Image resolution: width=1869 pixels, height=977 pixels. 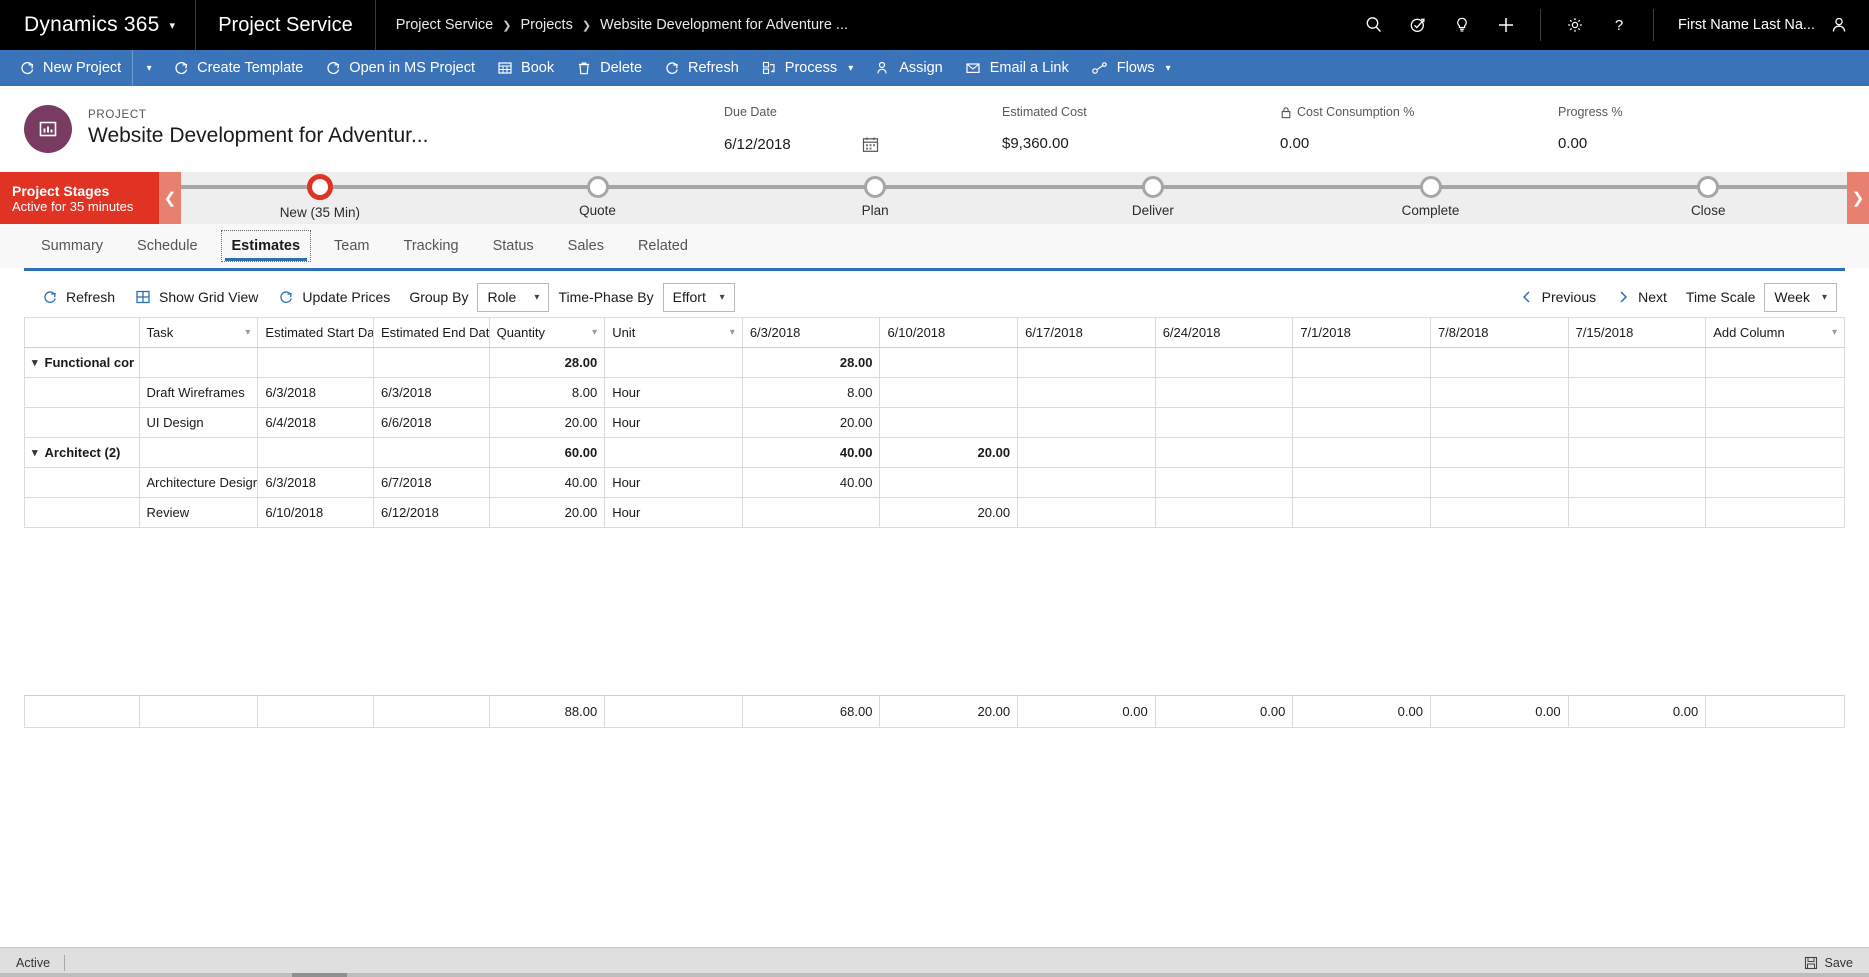 I want to click on open-in-ms-project-button: Open in MS Project, so click(x=400, y=68).